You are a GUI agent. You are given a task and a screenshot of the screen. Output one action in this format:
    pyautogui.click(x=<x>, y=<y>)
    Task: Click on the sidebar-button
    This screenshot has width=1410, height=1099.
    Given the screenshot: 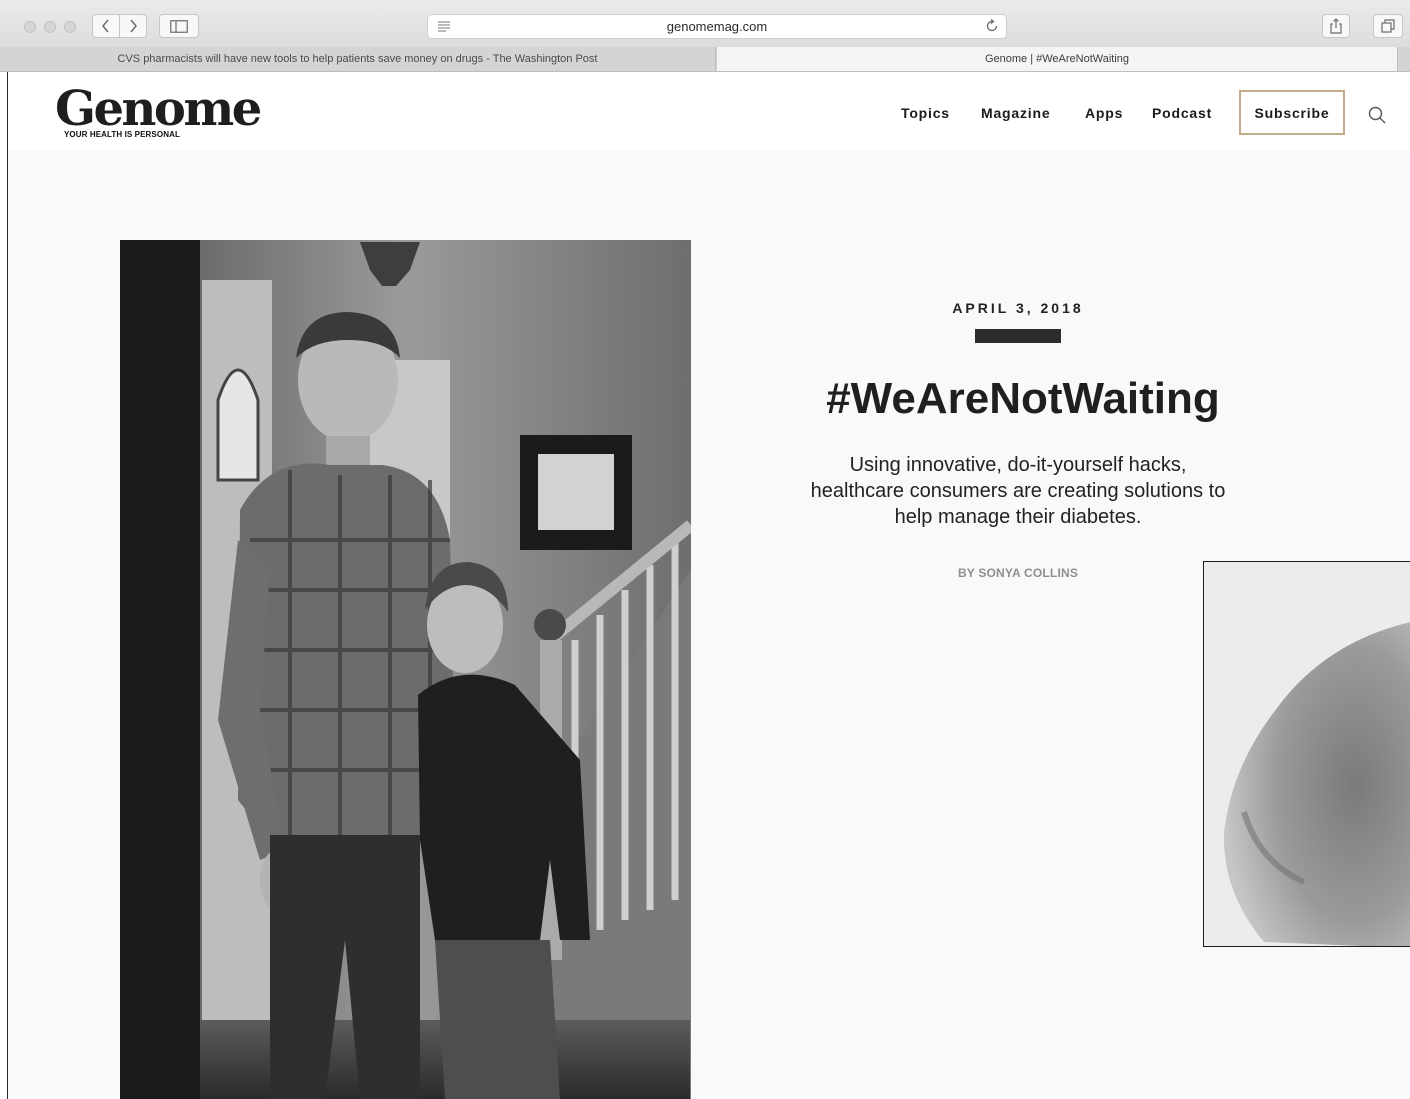 What is the action you would take?
    pyautogui.click(x=179, y=26)
    